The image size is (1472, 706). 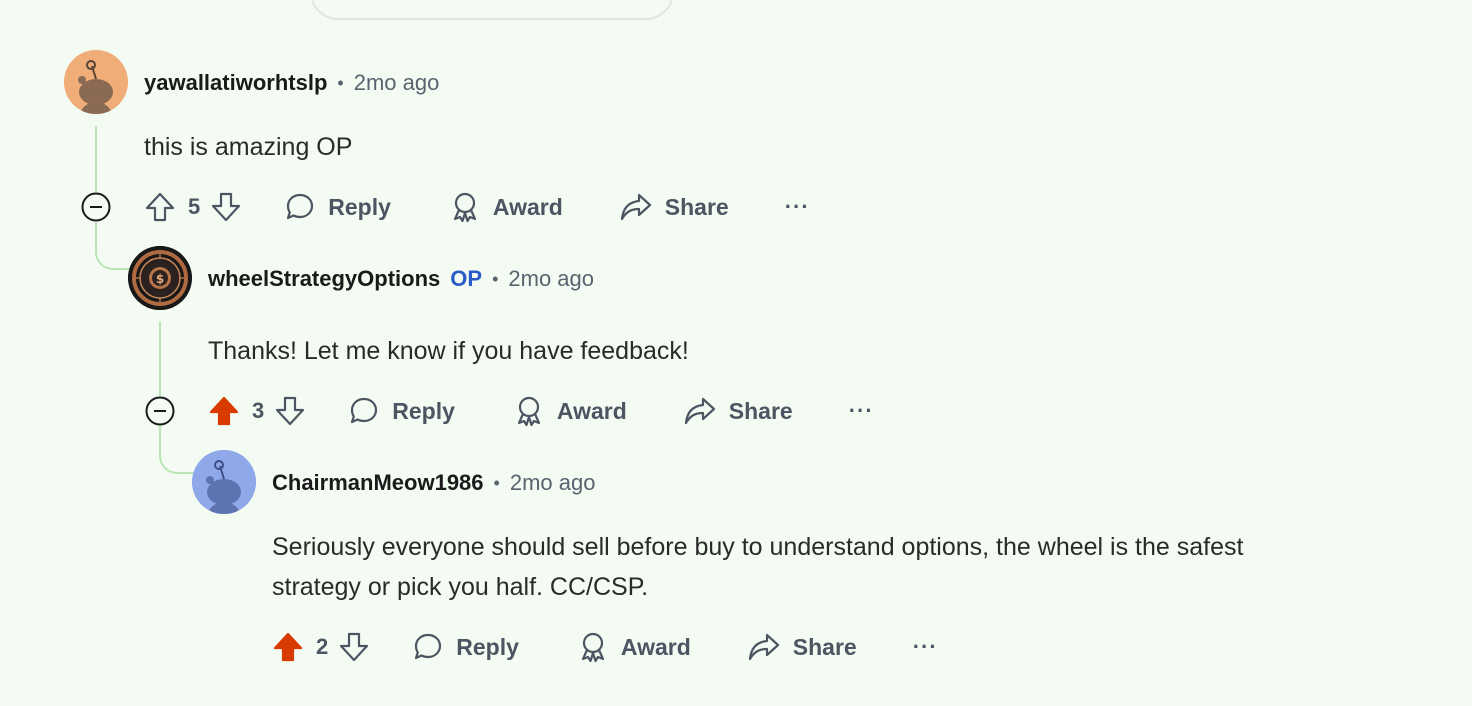 What do you see at coordinates (258, 410) in the screenshot?
I see `vote-count: 3` at bounding box center [258, 410].